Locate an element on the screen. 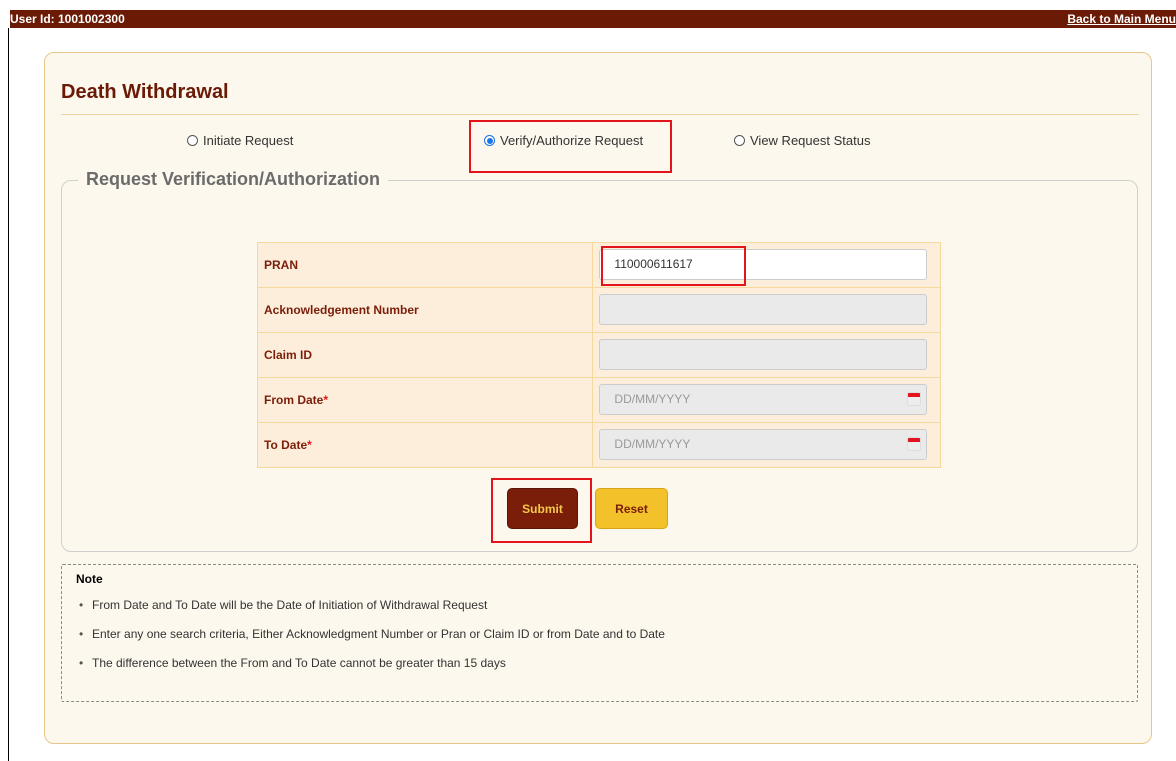  back-to-main-menu-link: Back to Main Menu is located at coordinates (1121, 19).